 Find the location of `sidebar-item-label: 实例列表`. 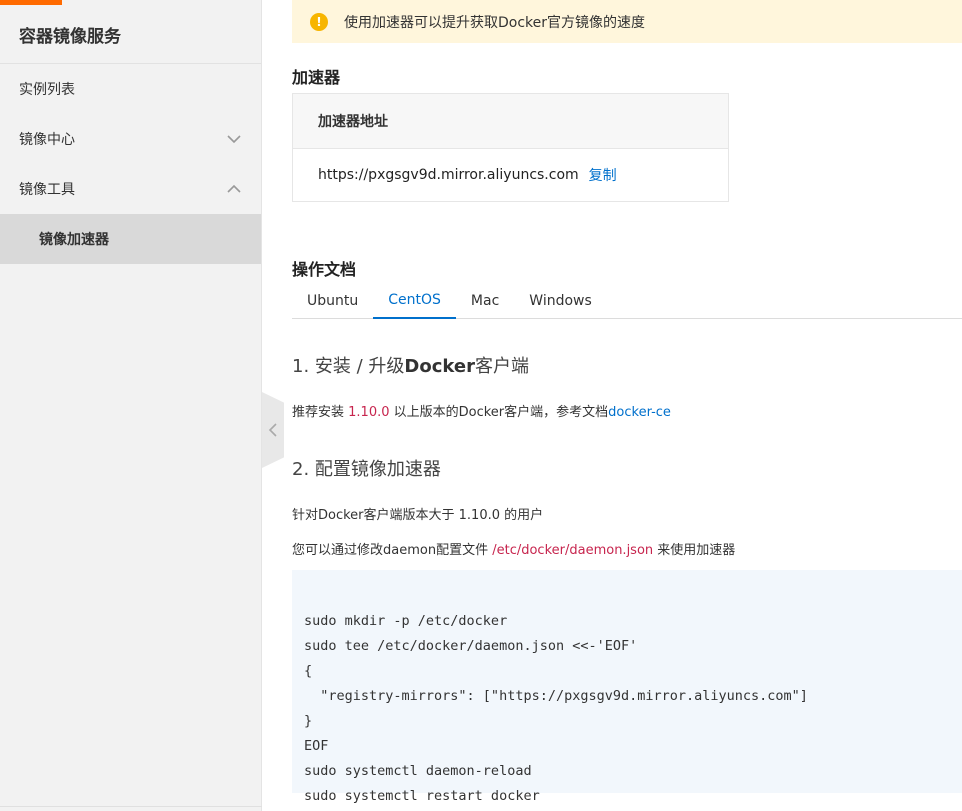

sidebar-item-label: 实例列表 is located at coordinates (47, 90).